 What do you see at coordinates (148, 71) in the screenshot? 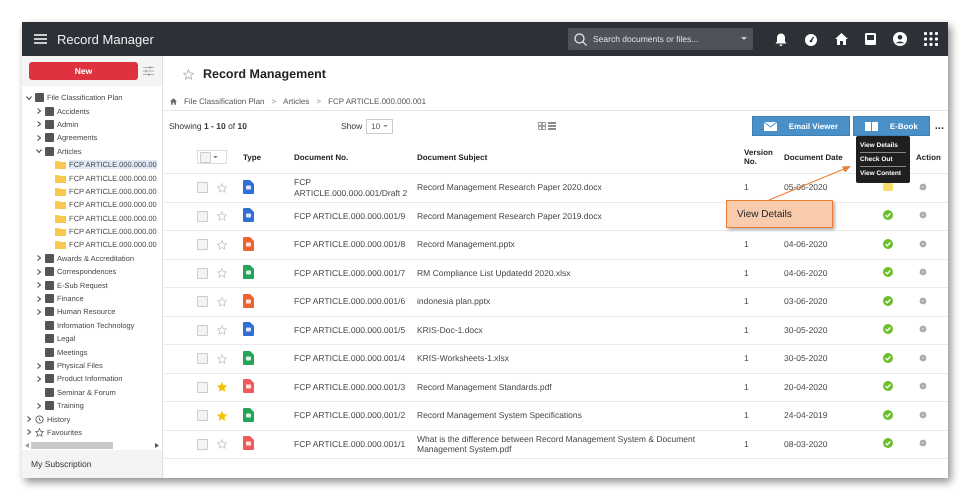
I see `filter-icon` at bounding box center [148, 71].